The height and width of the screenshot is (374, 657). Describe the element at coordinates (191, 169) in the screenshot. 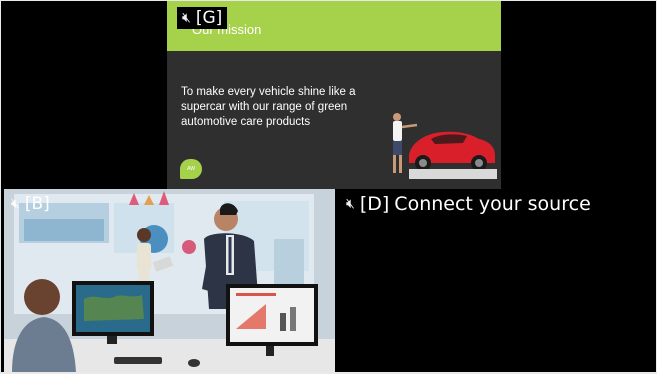

I see `brand-logo: AW` at that location.